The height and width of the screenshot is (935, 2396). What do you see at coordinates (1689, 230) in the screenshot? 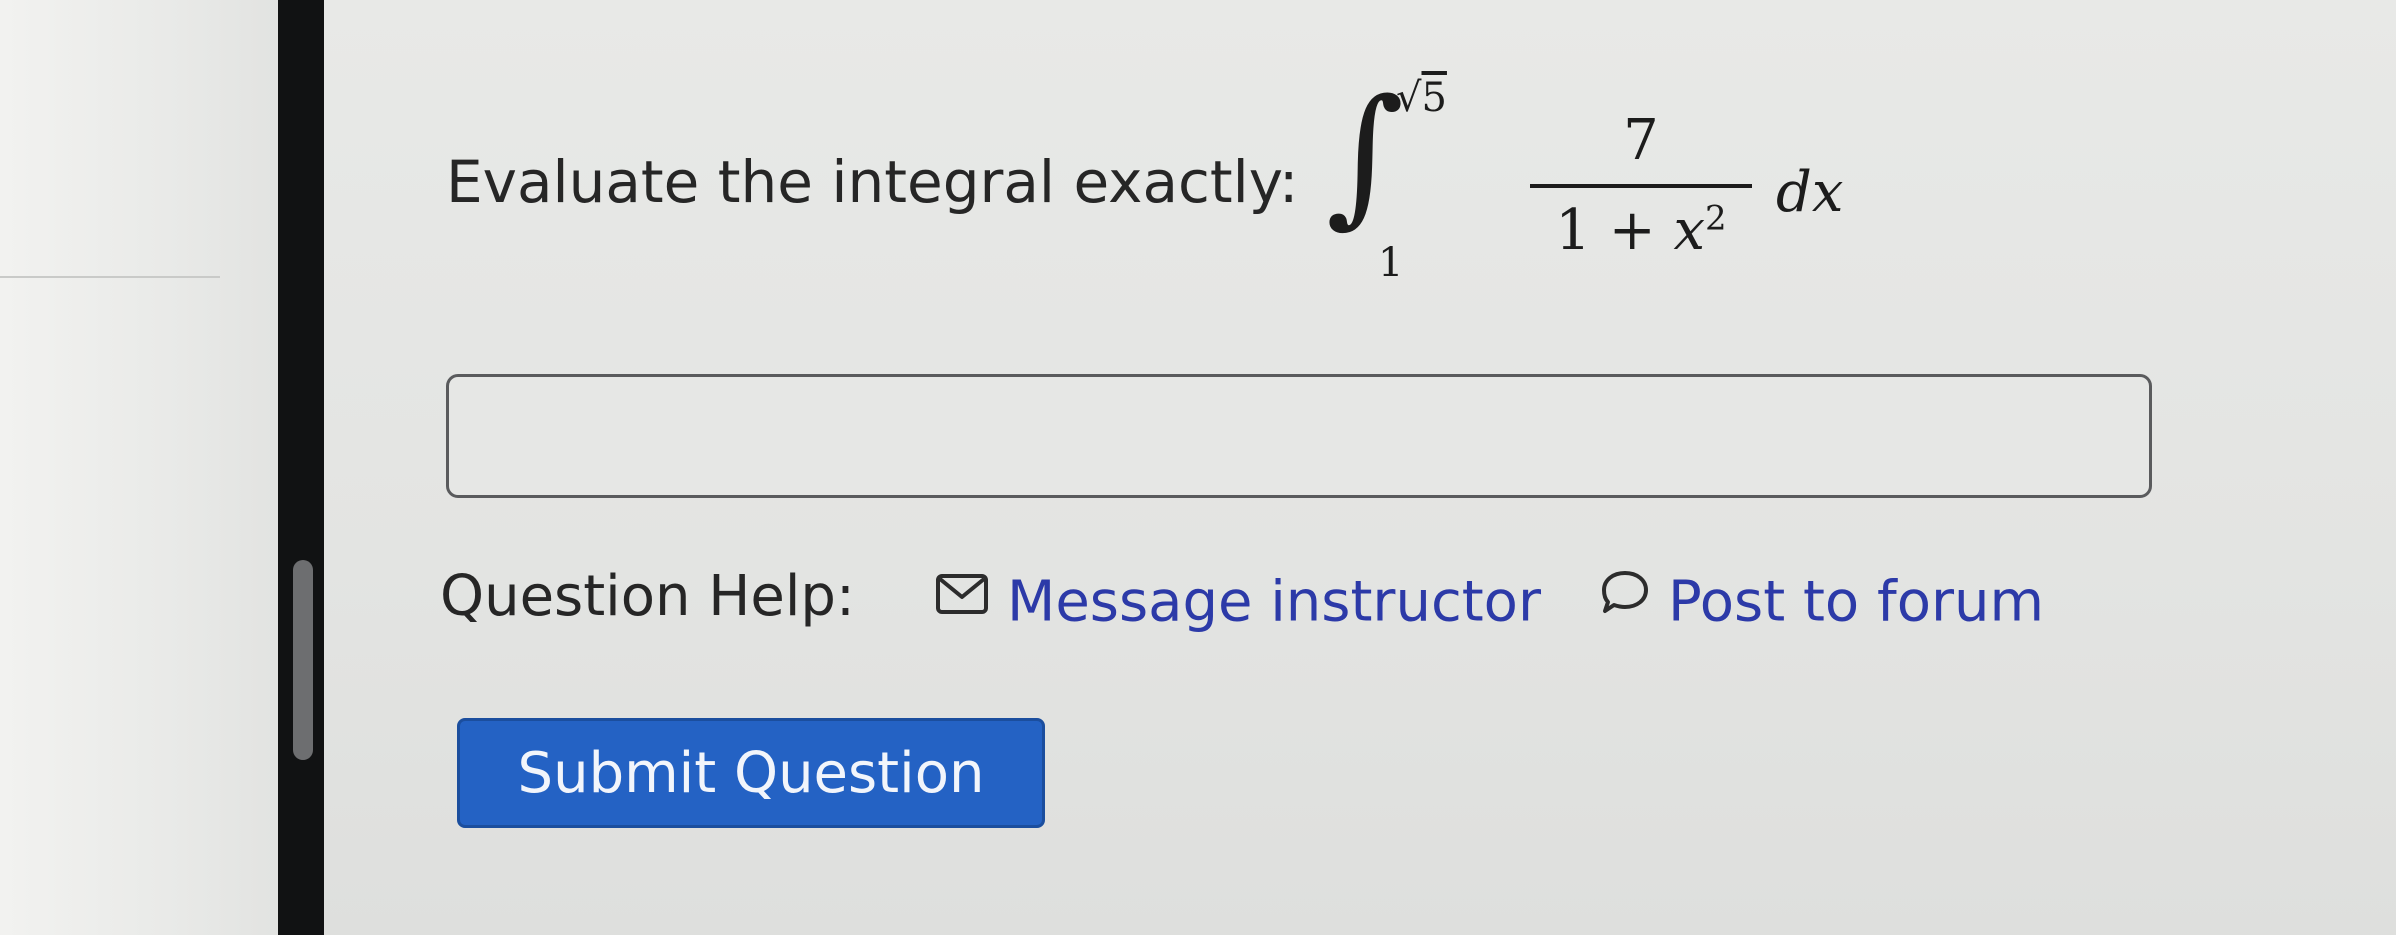
I see `denominator-variable: x` at bounding box center [1689, 230].